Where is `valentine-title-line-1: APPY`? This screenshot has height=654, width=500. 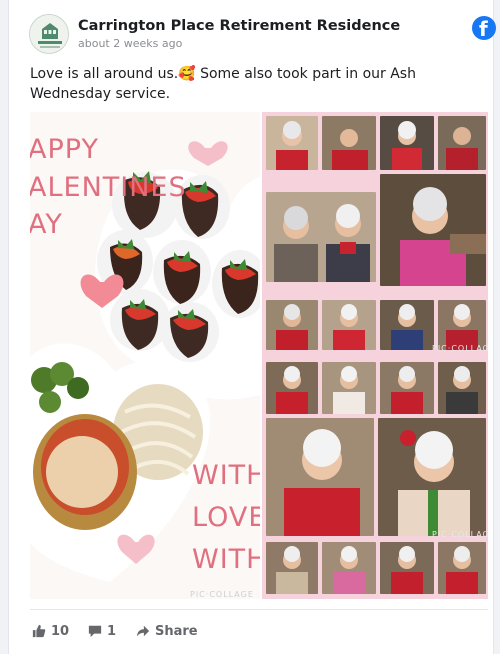
valentine-title-line-1: APPY is located at coordinates (64, 149).